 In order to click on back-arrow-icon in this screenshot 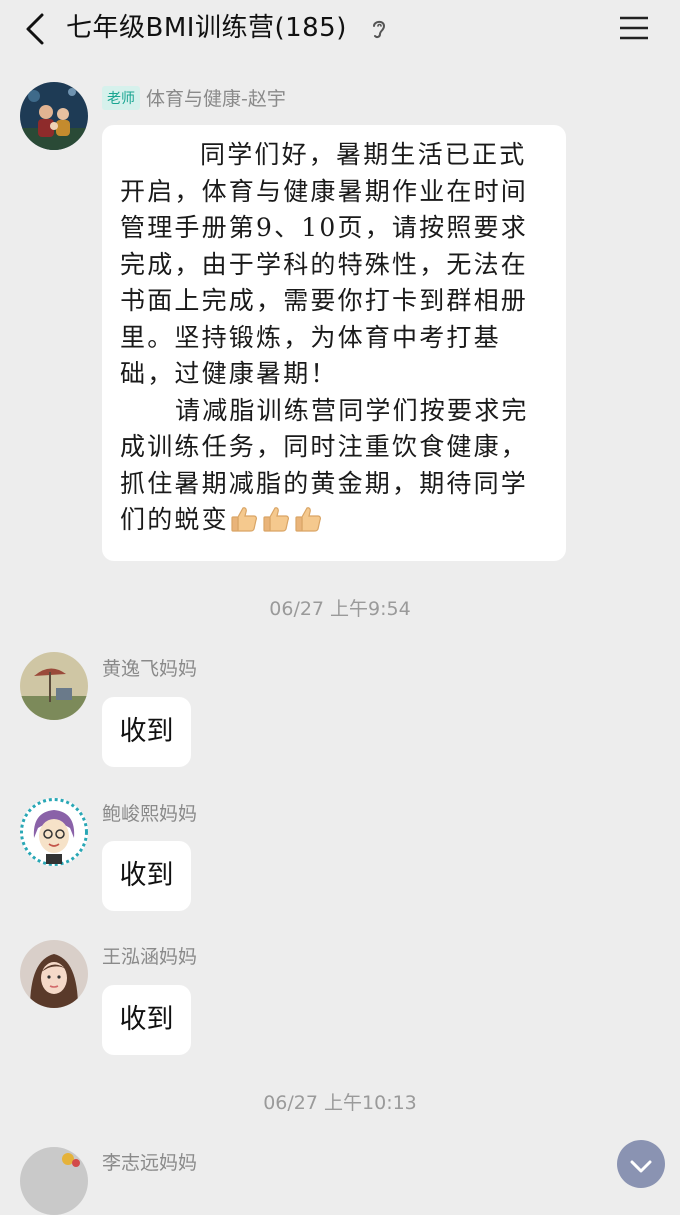, I will do `click(36, 29)`.